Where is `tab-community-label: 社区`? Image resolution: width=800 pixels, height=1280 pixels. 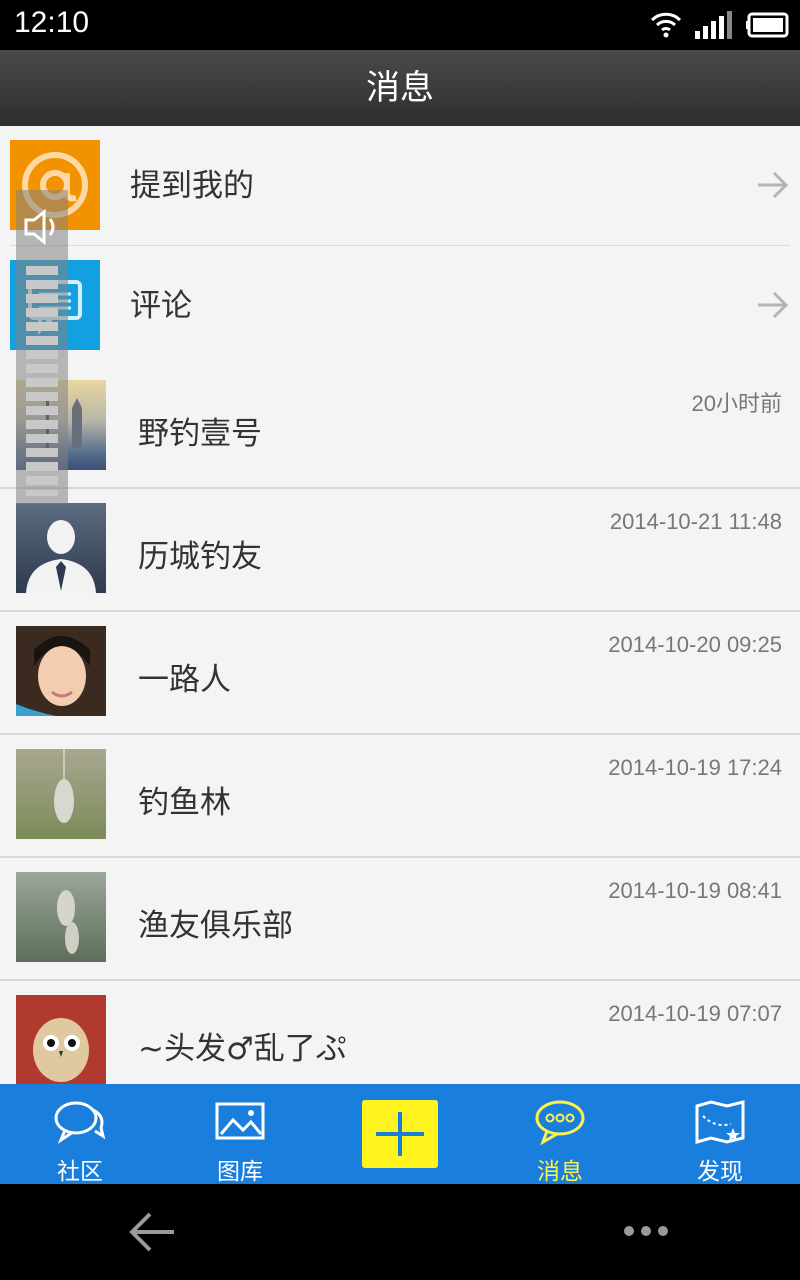 tab-community-label: 社区 is located at coordinates (80, 1172).